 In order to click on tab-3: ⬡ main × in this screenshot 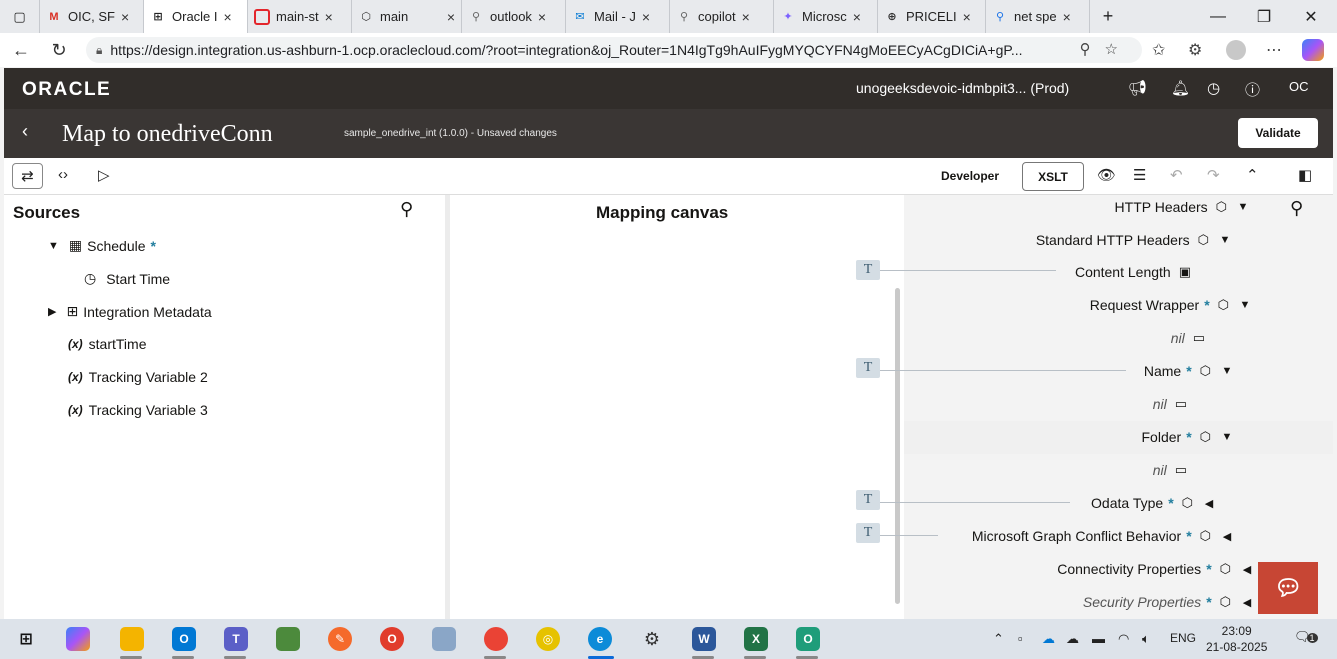, I will do `click(407, 16)`.